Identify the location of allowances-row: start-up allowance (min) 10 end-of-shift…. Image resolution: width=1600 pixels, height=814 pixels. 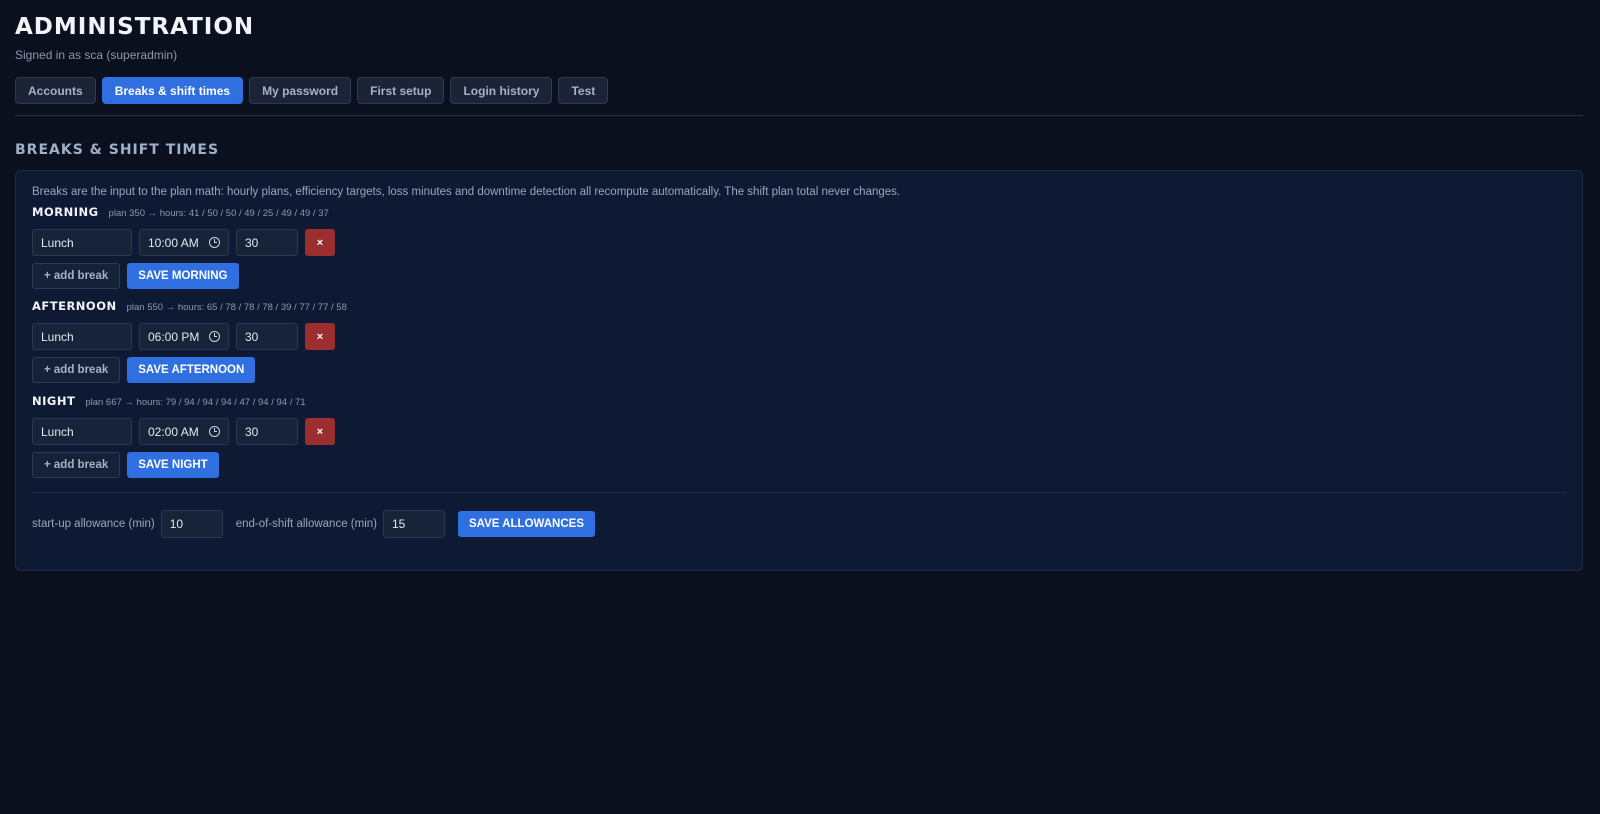
(313, 524).